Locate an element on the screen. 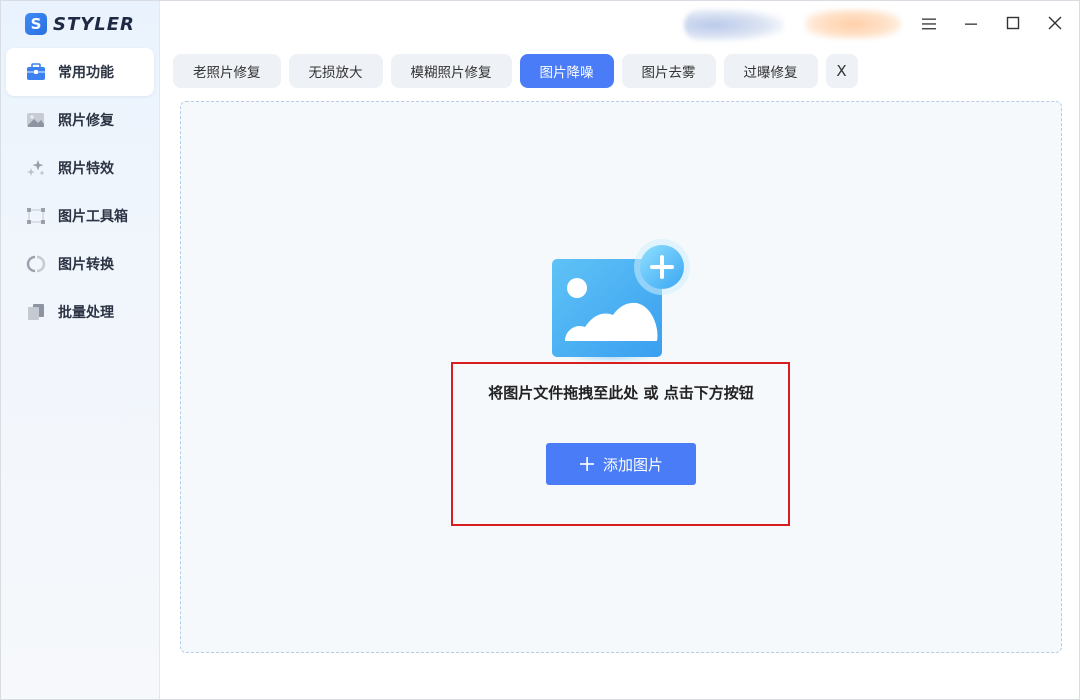 This screenshot has width=1080, height=700. tab-lossless-upscale: 无损放大 is located at coordinates (335, 71).